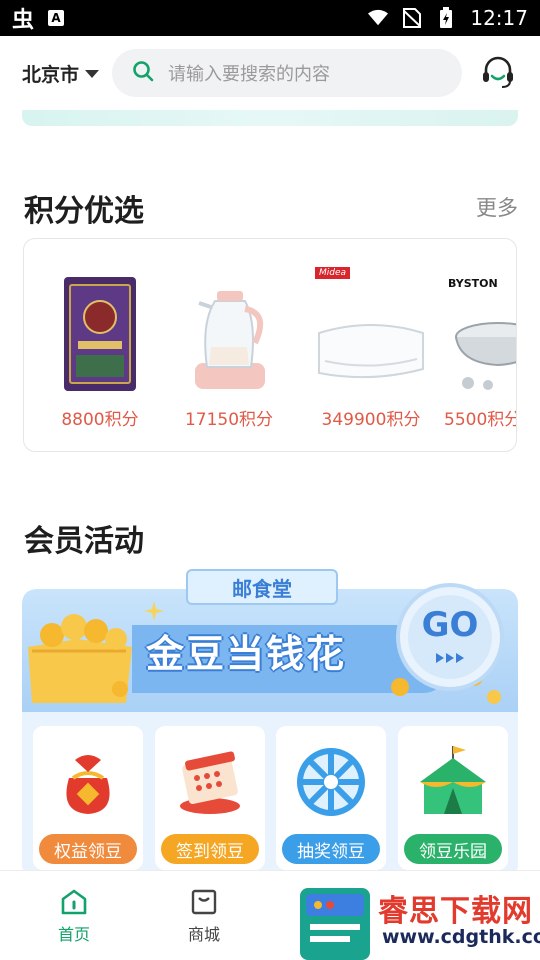 The image size is (540, 960). Describe the element at coordinates (203, 934) in the screenshot. I see `nav-label: 商城` at that location.